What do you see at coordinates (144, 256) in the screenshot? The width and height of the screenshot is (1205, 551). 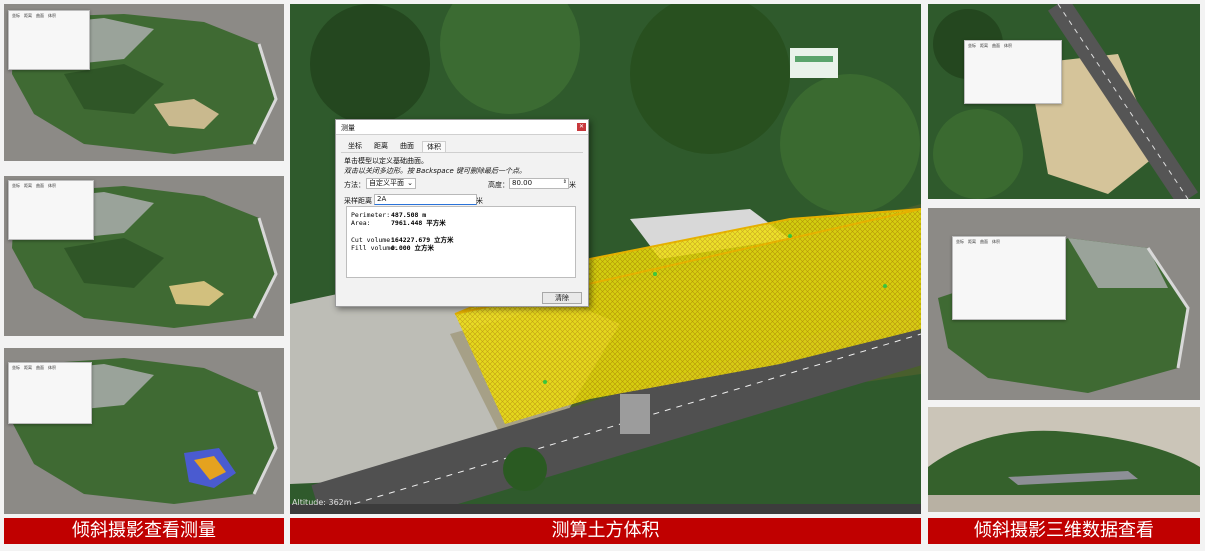 I see `thumbnail-panel-2: 坐标 距离 曲面 体积` at bounding box center [144, 256].